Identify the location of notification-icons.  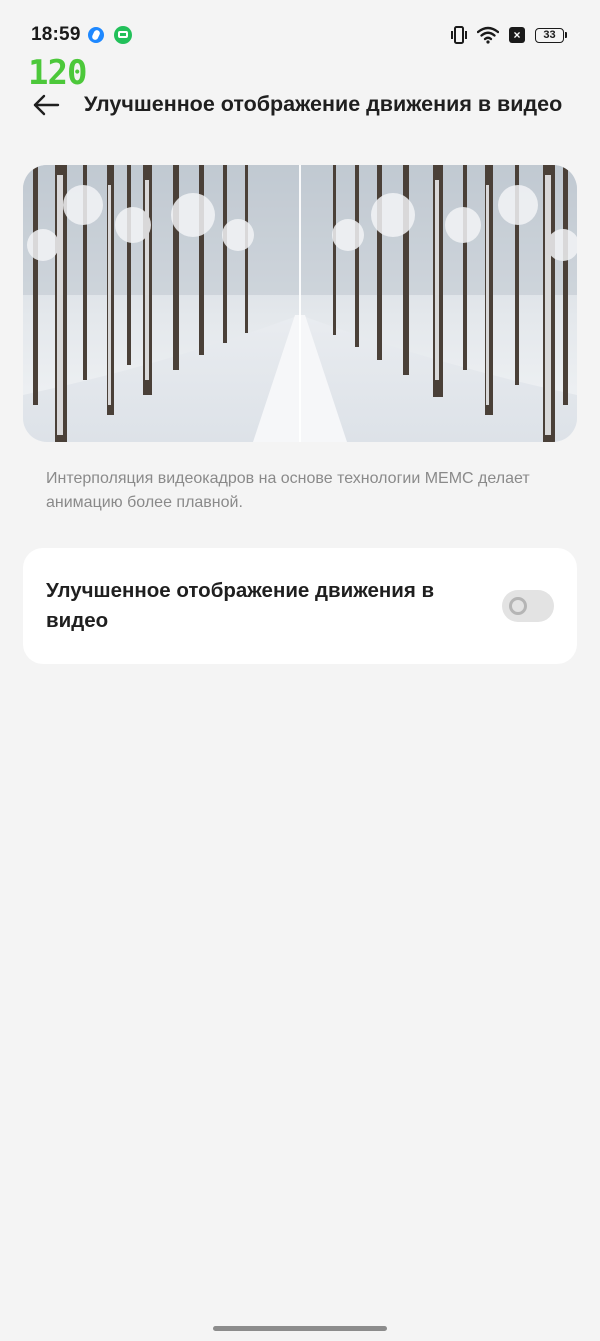
(110, 35).